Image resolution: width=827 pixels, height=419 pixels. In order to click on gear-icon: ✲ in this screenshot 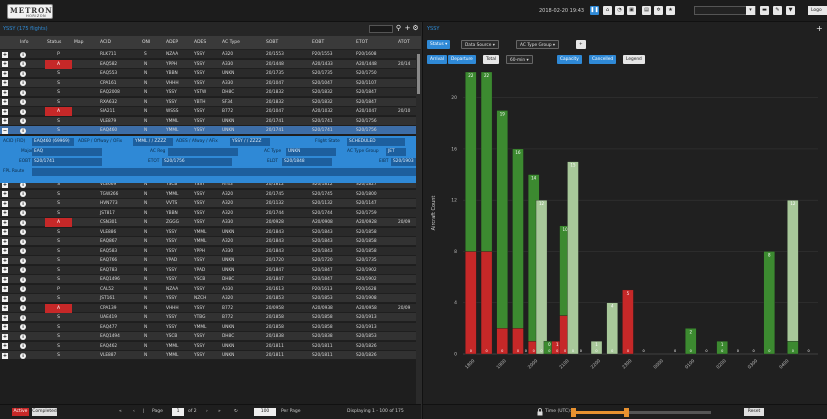, I will do `click(658, 10)`.